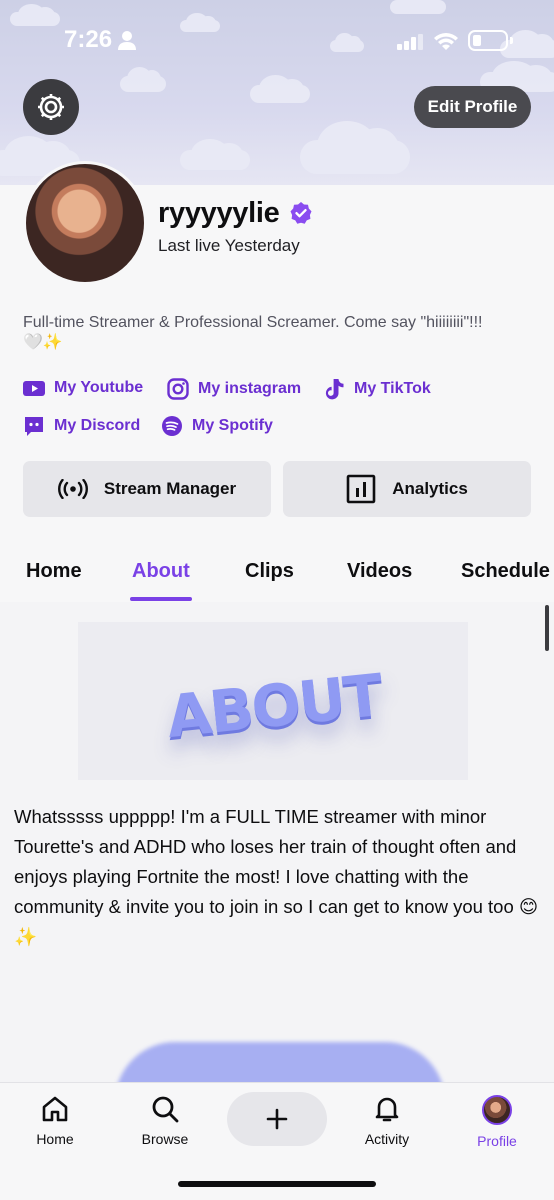 The width and height of the screenshot is (554, 1200). What do you see at coordinates (178, 389) in the screenshot?
I see `instagram-icon` at bounding box center [178, 389].